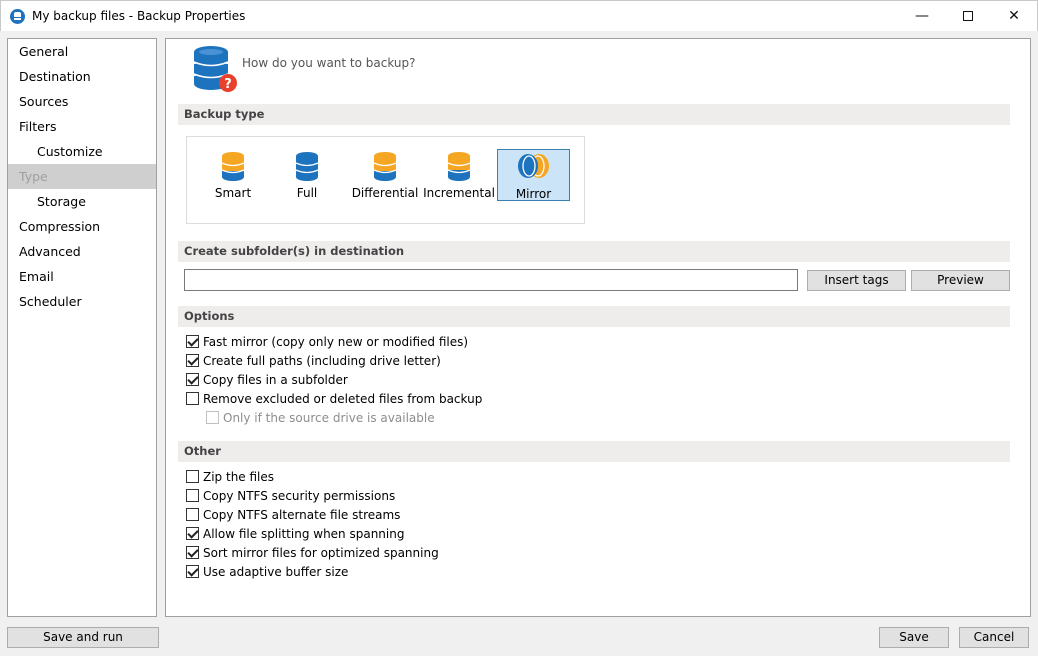 This screenshot has width=1038, height=656. What do you see at coordinates (307, 166) in the screenshot?
I see `full-backup-icon` at bounding box center [307, 166].